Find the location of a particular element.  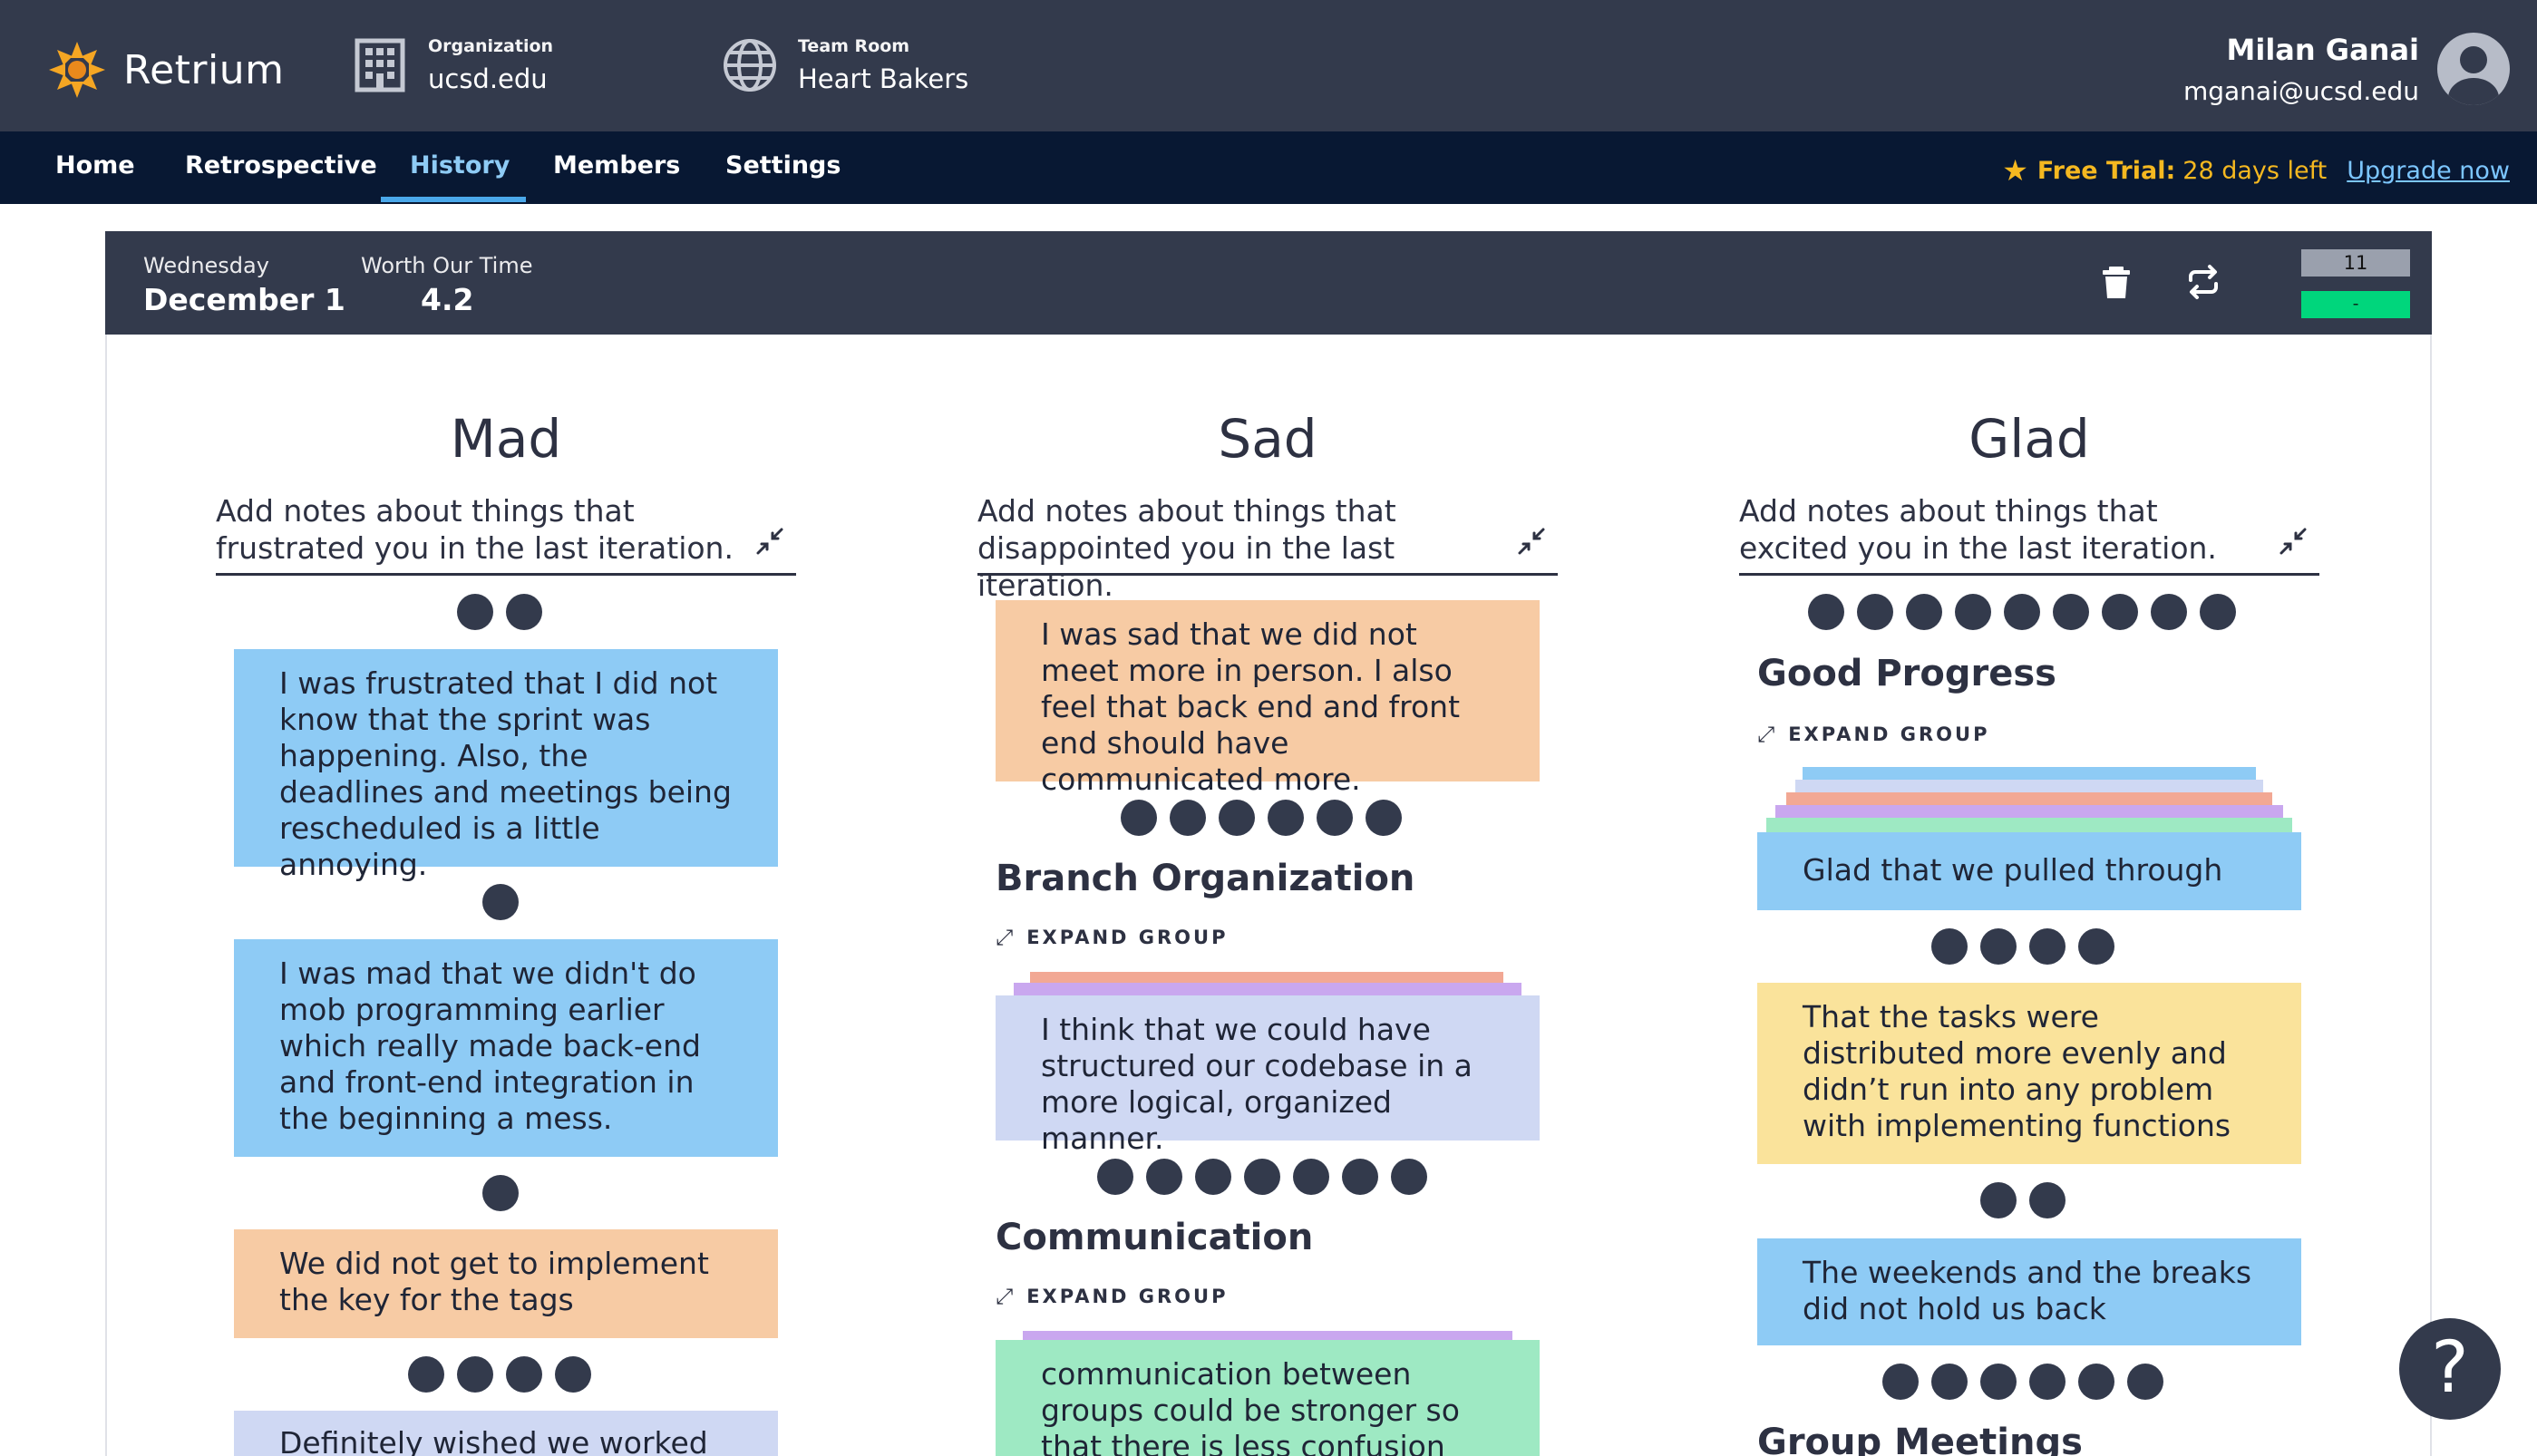

worth-our-time-value: 4.2 is located at coordinates (447, 299).